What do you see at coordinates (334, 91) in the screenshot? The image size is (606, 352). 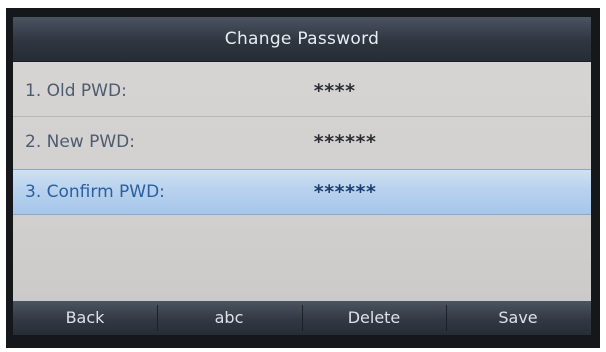 I see `old-password-field: ****` at bounding box center [334, 91].